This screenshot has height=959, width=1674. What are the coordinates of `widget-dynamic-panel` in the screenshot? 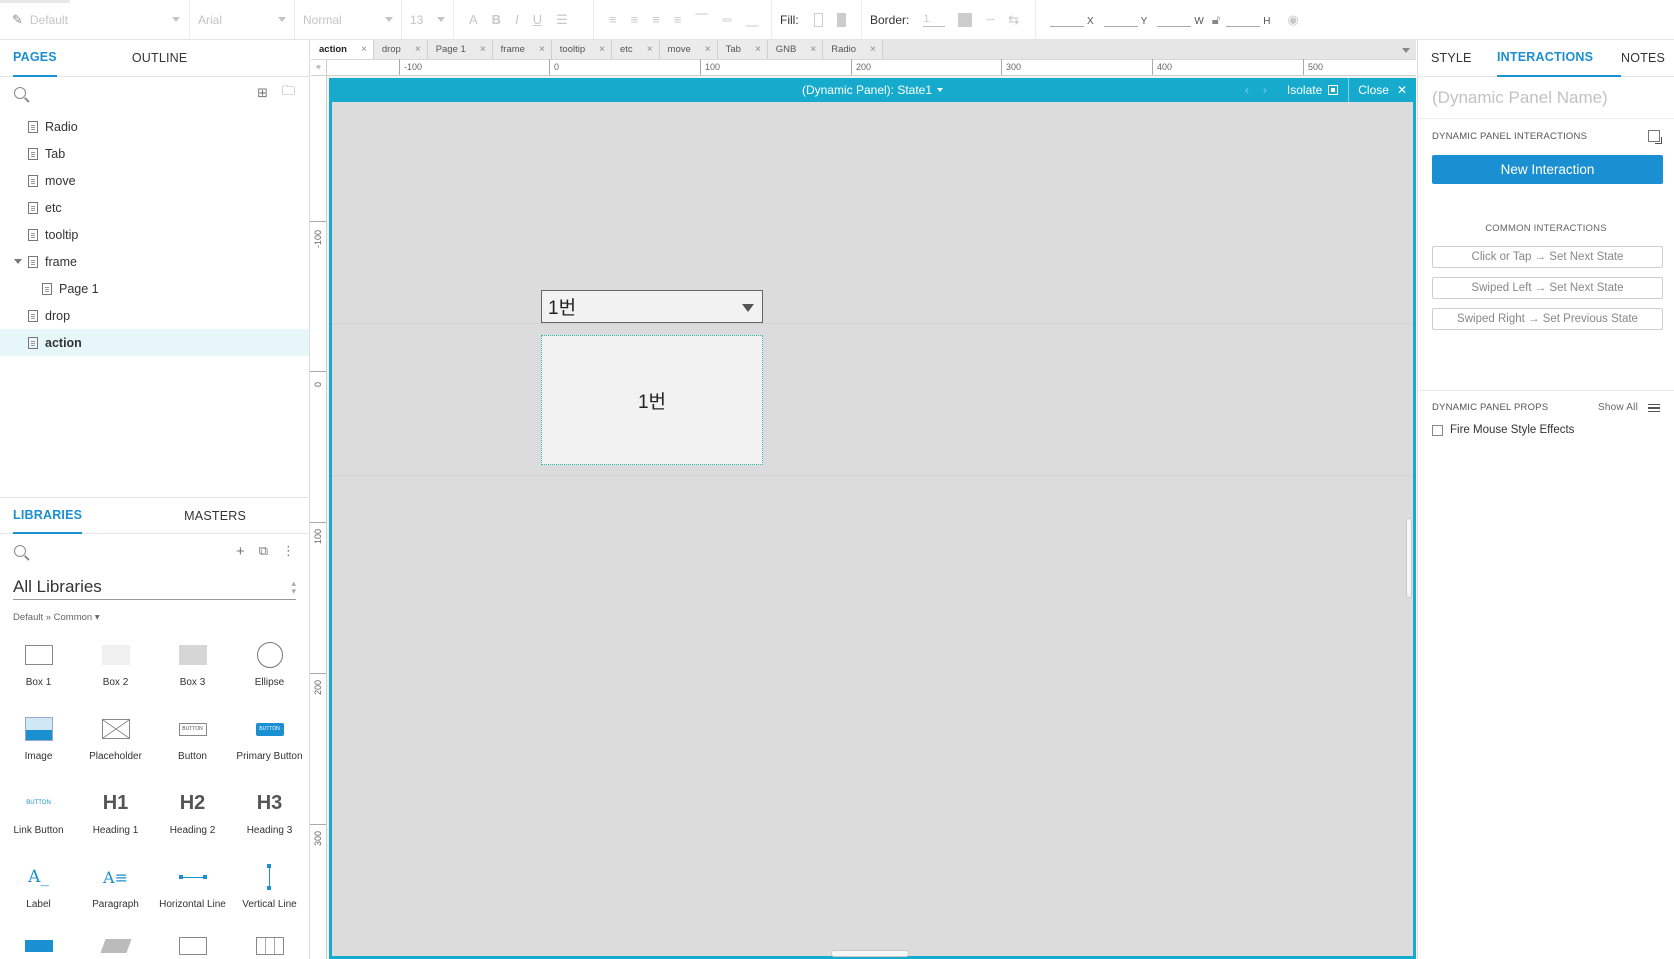 It's located at (115, 945).